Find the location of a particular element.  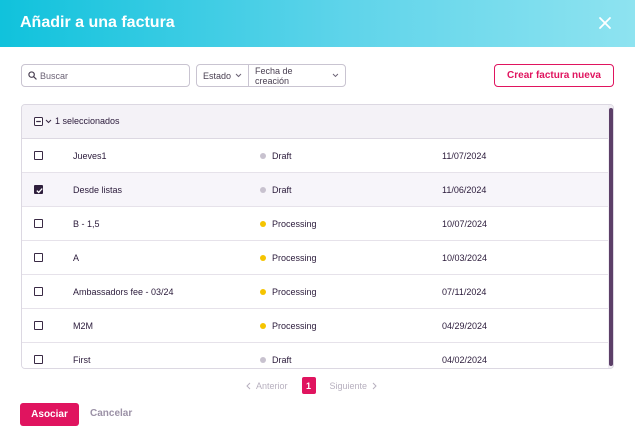

close-button is located at coordinates (605, 23).